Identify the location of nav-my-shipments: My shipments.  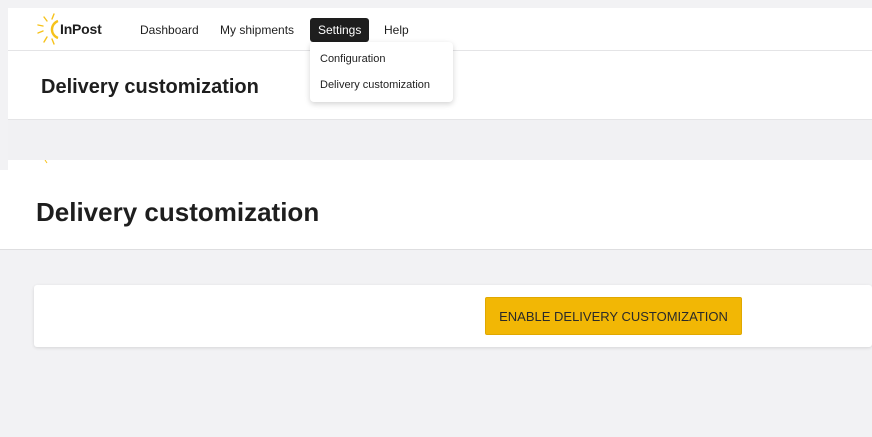
(257, 30).